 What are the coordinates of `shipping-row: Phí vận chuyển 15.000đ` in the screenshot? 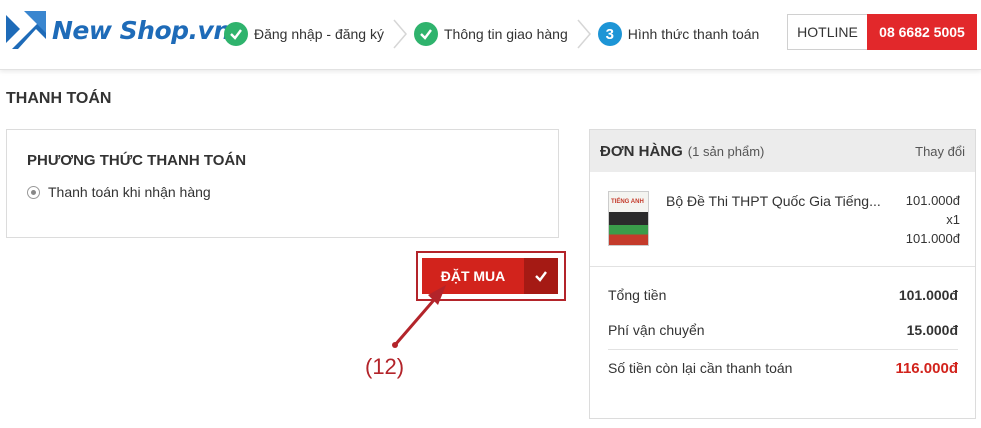 It's located at (783, 330).